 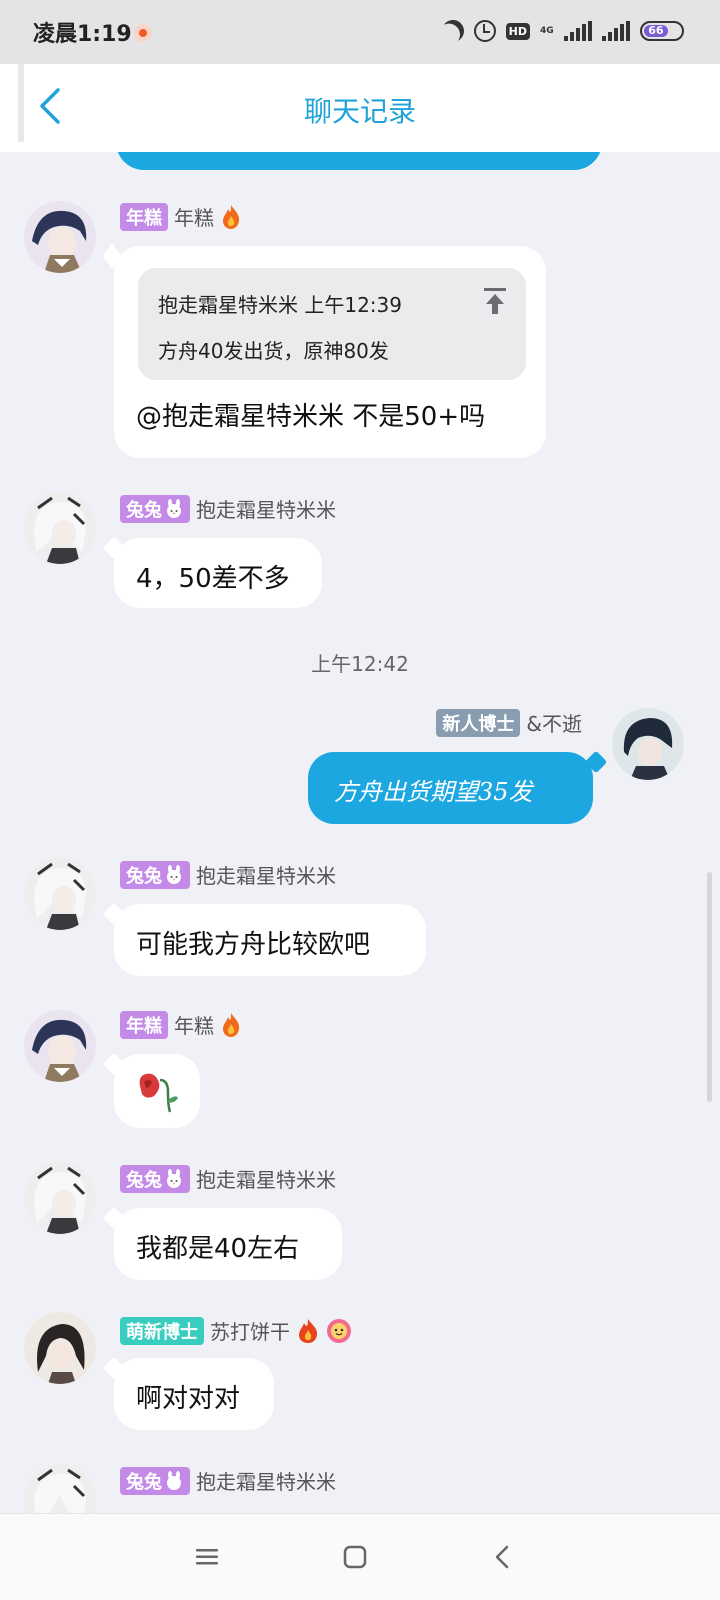 What do you see at coordinates (360, 664) in the screenshot?
I see `timestamp-divider: 上午12:42` at bounding box center [360, 664].